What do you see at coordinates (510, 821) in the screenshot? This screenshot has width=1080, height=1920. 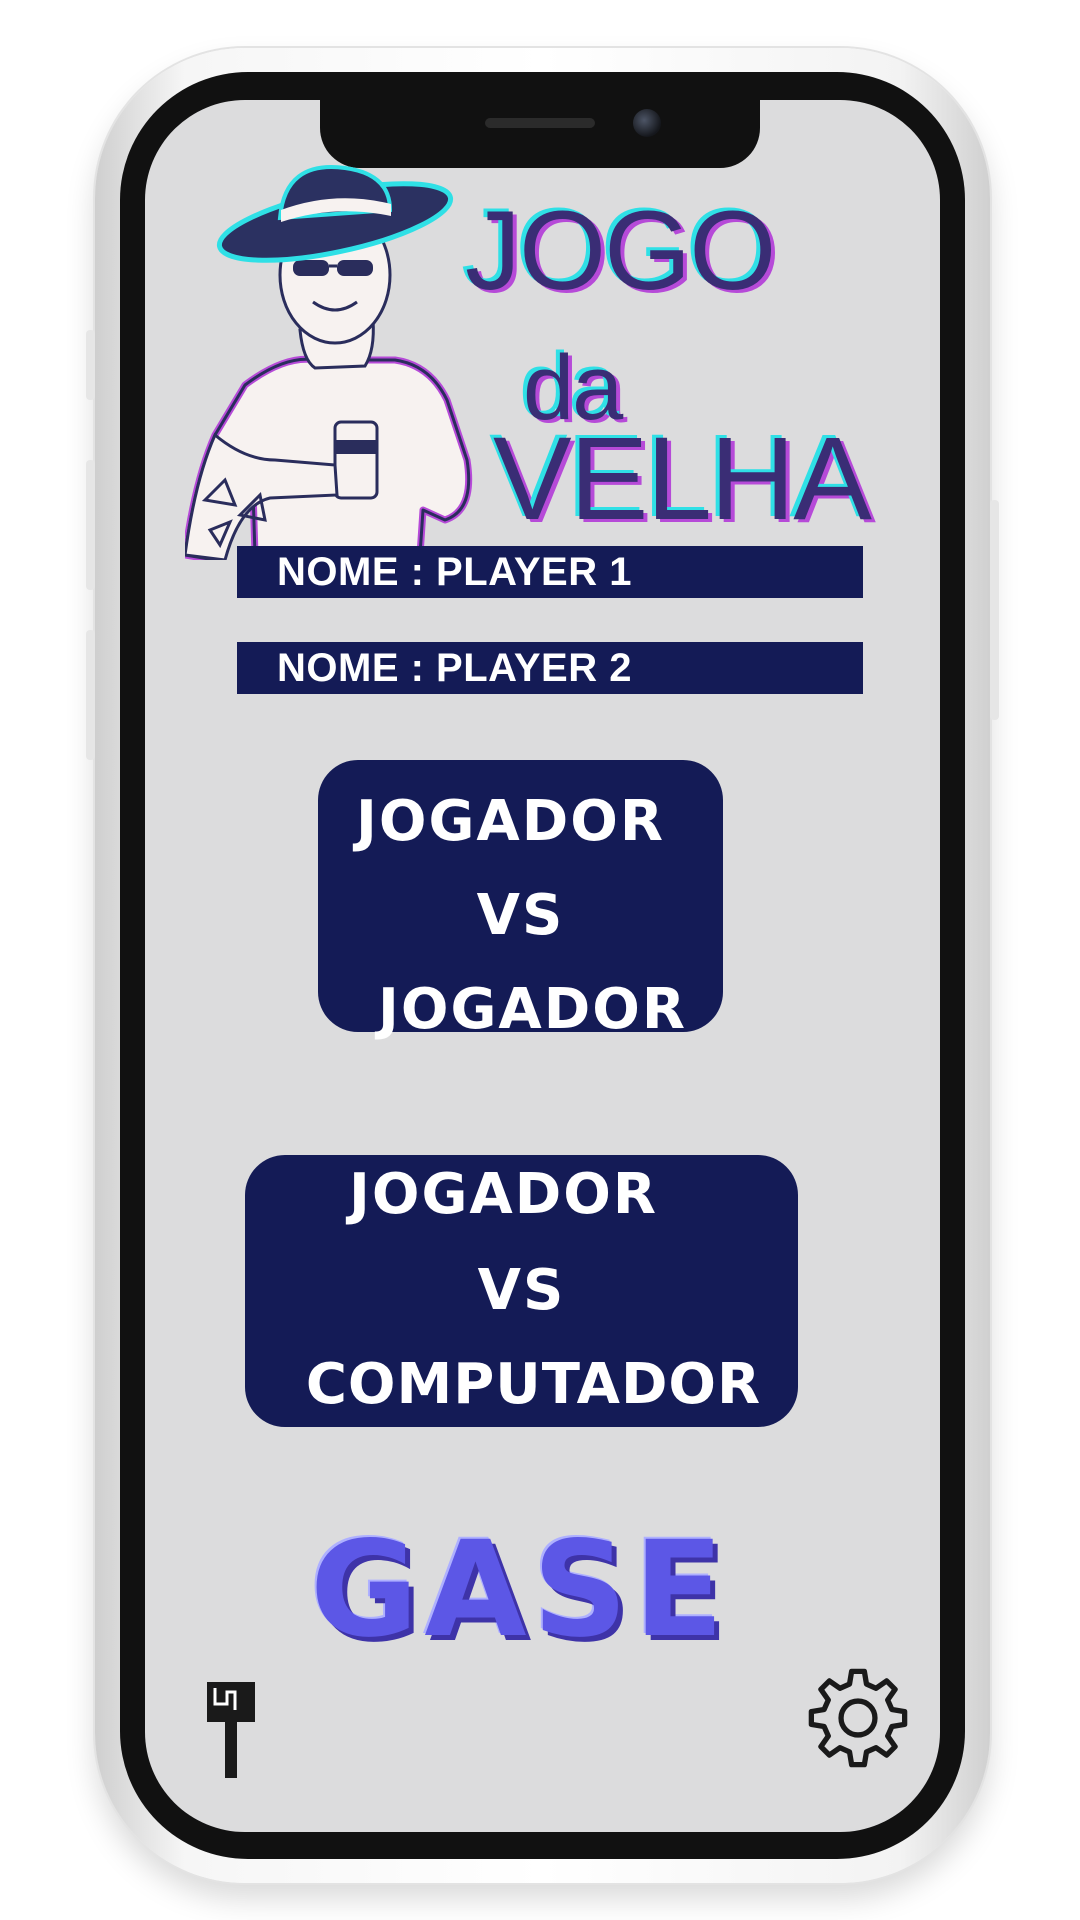 I see `pvp-line-1: JOGADOR` at bounding box center [510, 821].